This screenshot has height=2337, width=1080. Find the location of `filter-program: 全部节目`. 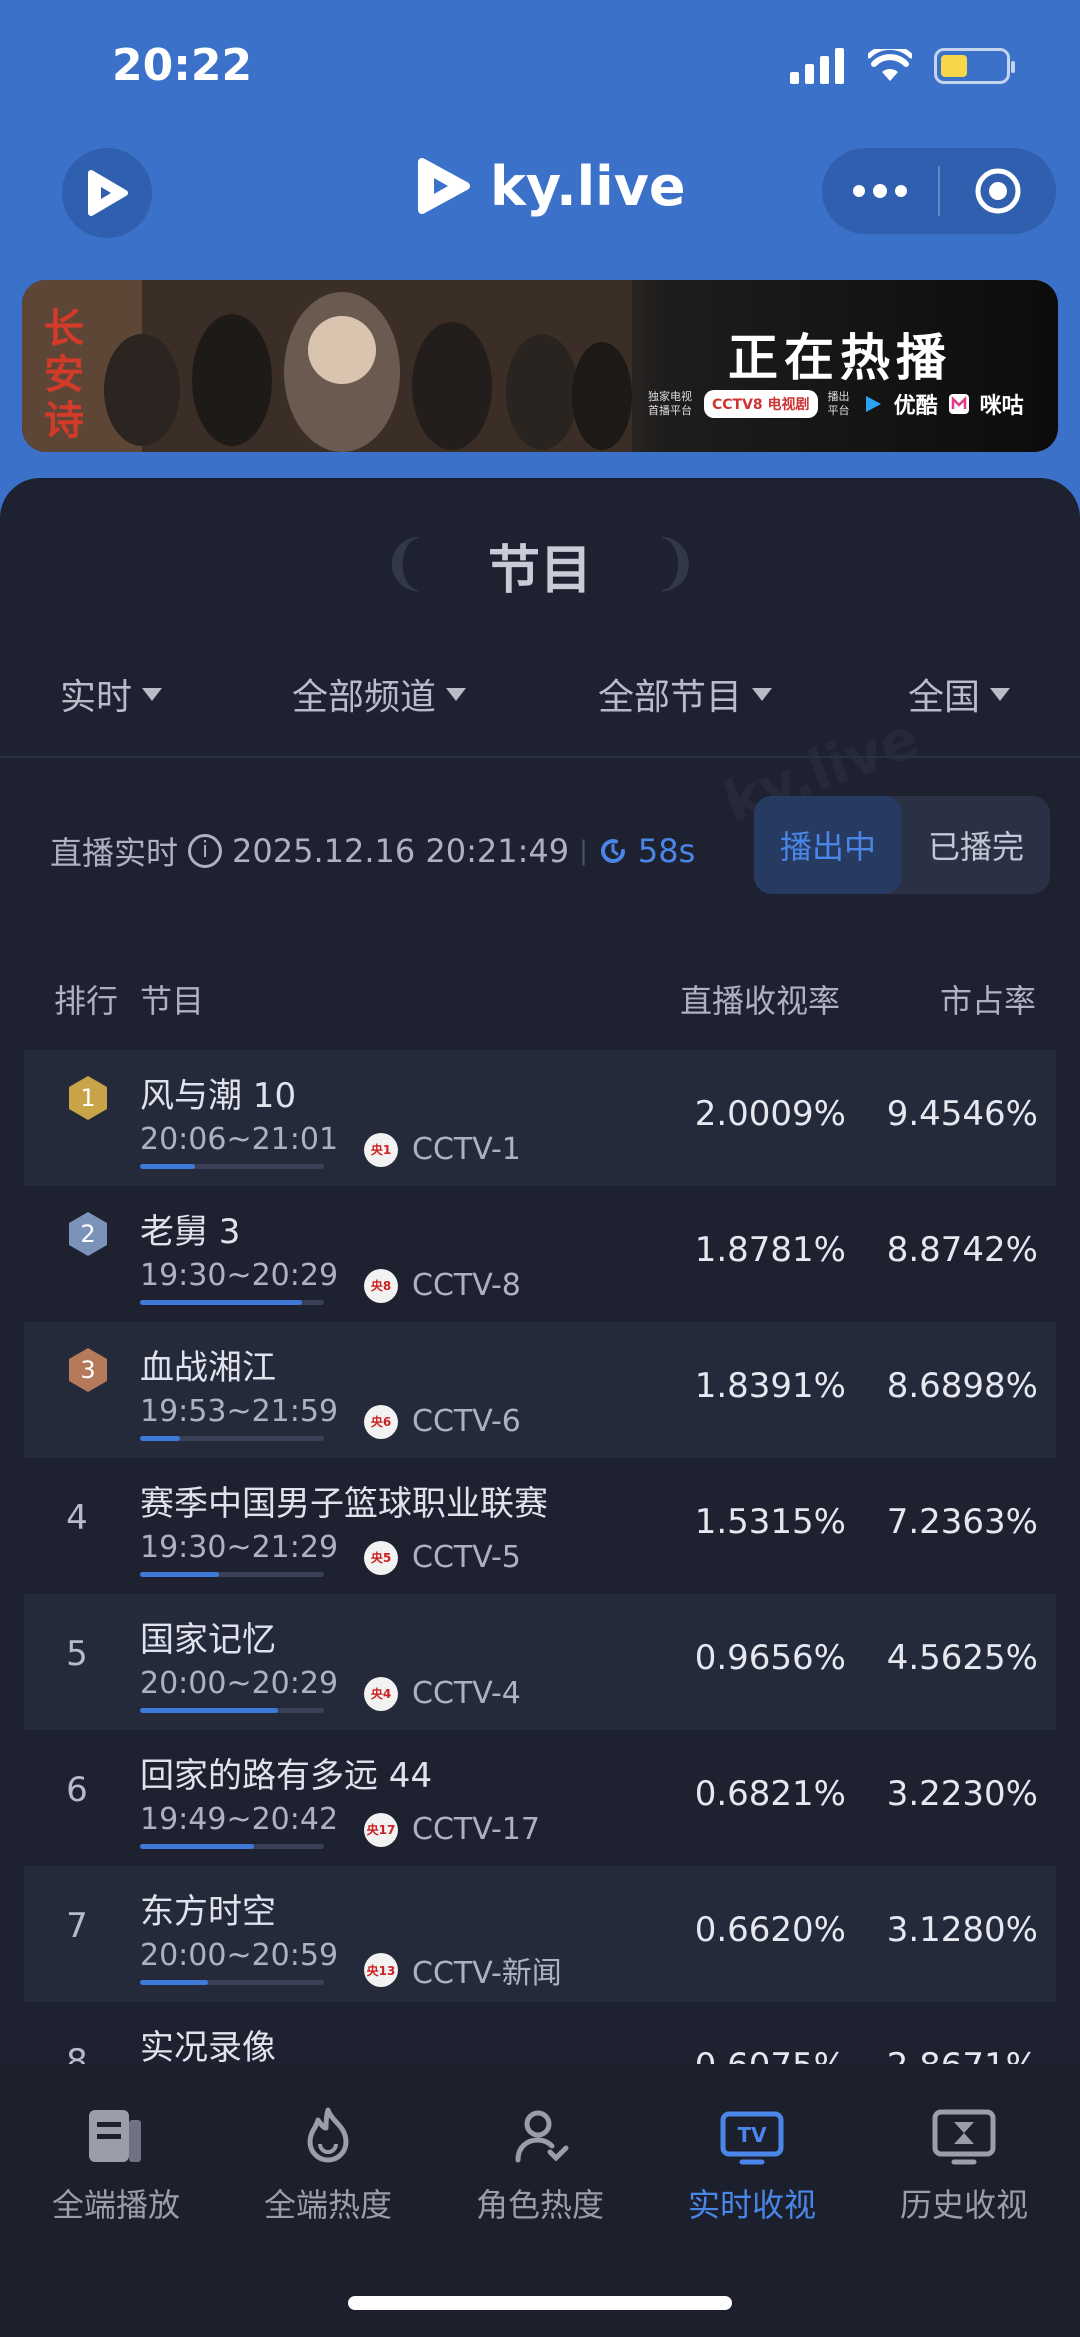

filter-program: 全部节目 is located at coordinates (685, 694).